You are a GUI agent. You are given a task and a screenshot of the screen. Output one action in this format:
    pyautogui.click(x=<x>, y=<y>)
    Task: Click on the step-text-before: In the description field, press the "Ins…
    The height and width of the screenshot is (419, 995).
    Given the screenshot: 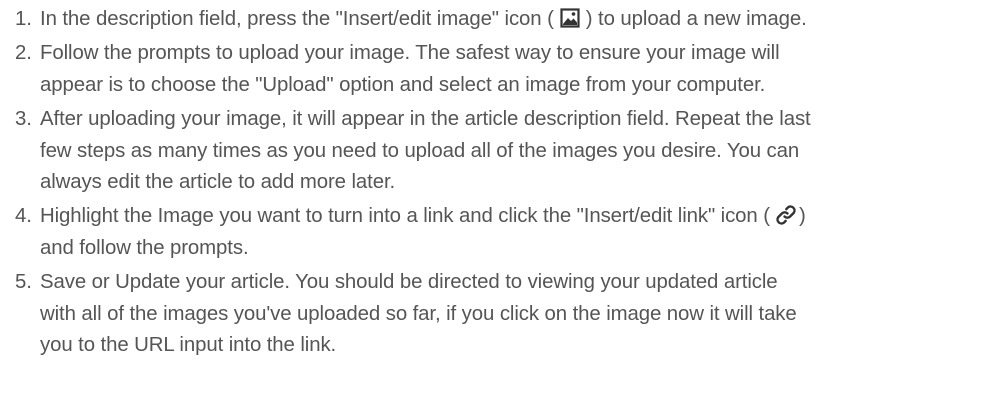 What is the action you would take?
    pyautogui.click(x=297, y=19)
    